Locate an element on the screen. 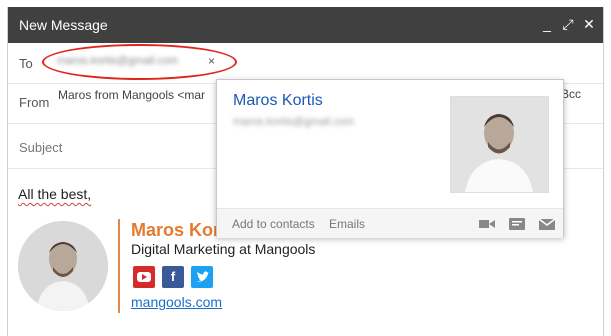 The height and width of the screenshot is (336, 611). signature-divider is located at coordinates (119, 266).